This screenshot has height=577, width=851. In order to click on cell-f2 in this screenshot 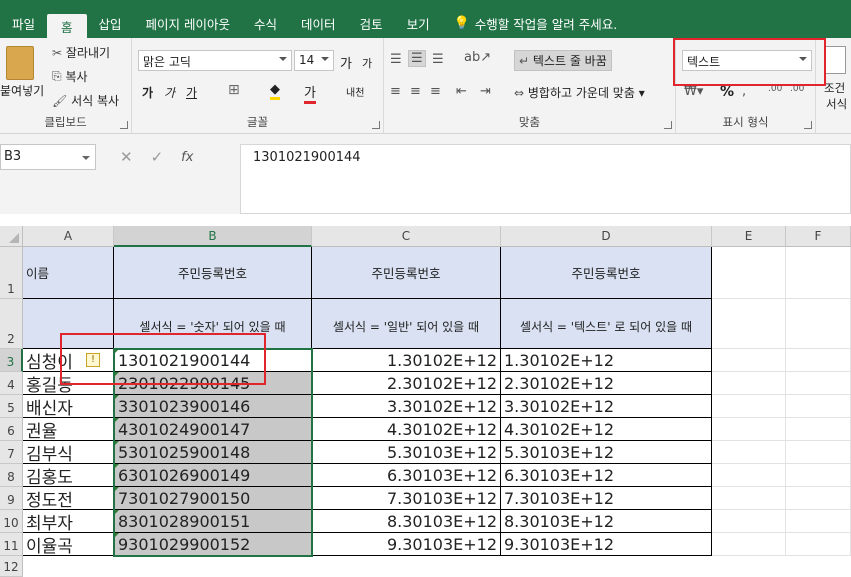, I will do `click(818, 324)`.